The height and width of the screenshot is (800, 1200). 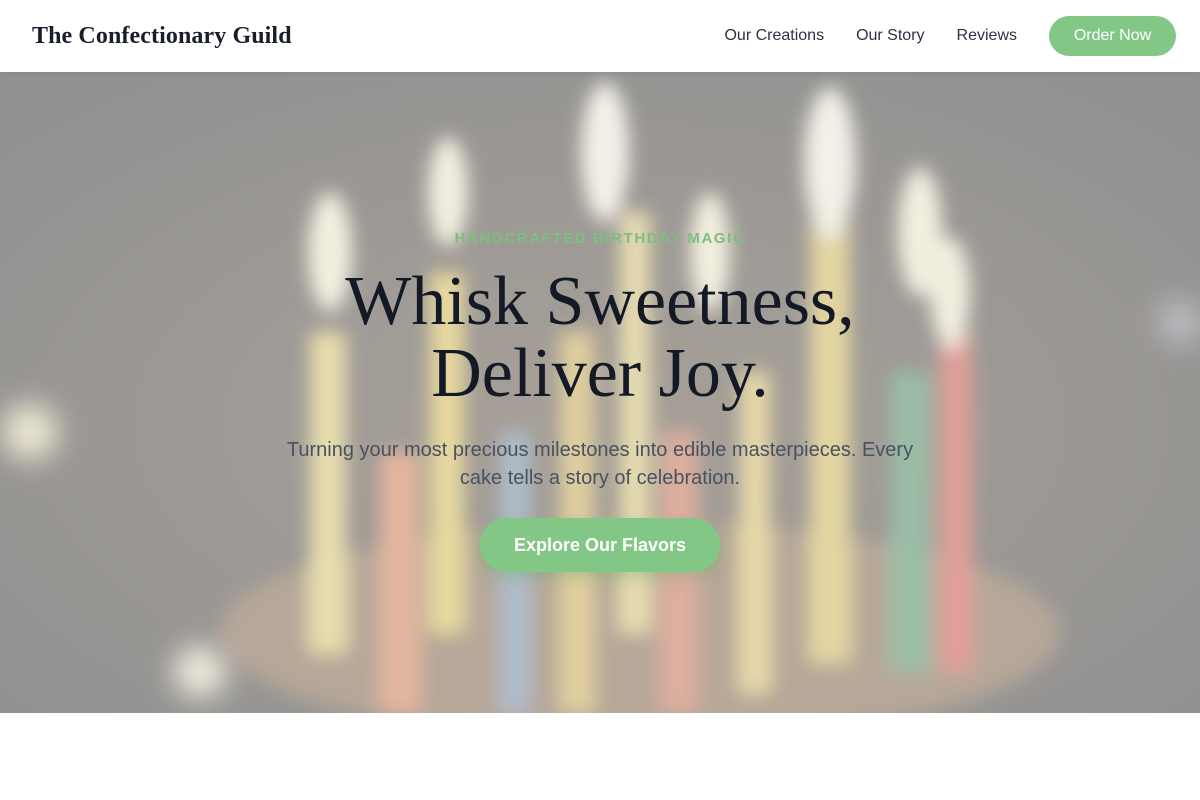 I want to click on nav-link-our-creations: Our Creations, so click(x=774, y=36).